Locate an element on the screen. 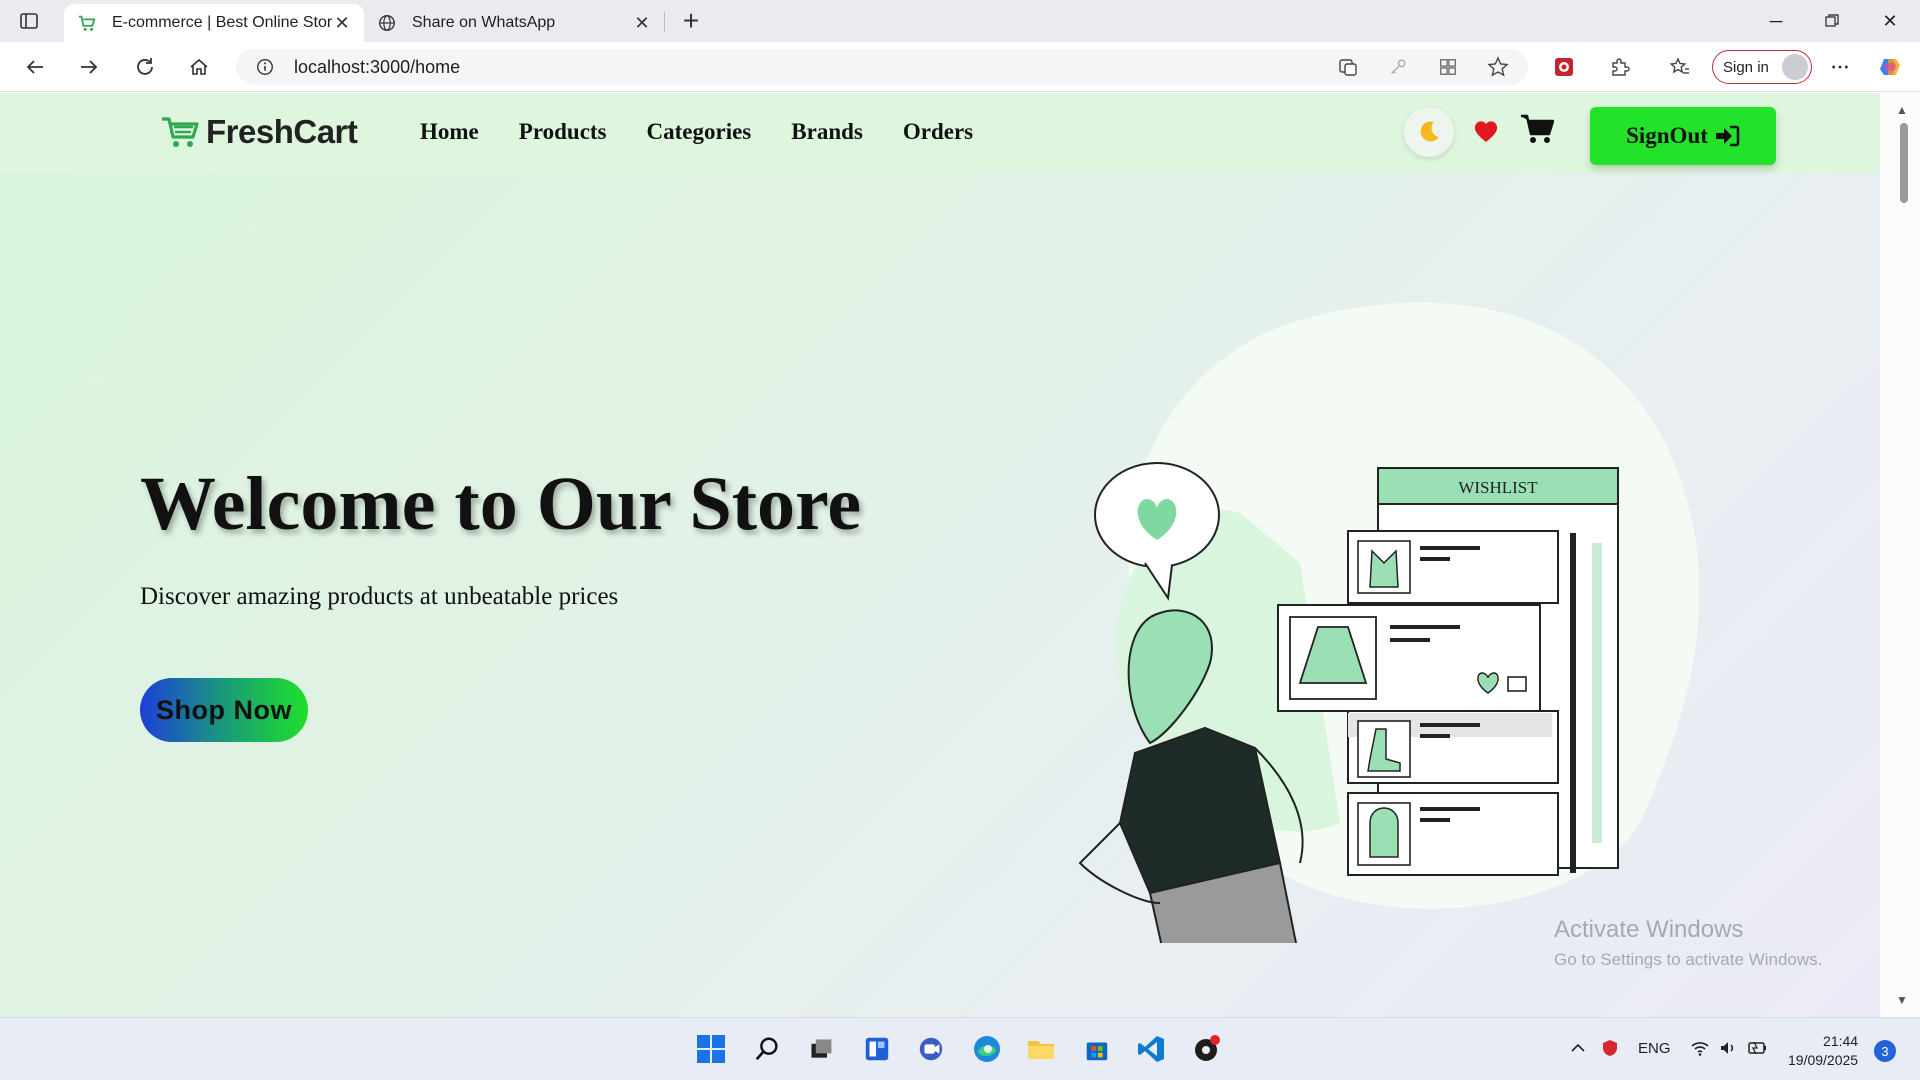 This screenshot has width=1920, height=1080. minimize-icon: ─ is located at coordinates (1776, 21).